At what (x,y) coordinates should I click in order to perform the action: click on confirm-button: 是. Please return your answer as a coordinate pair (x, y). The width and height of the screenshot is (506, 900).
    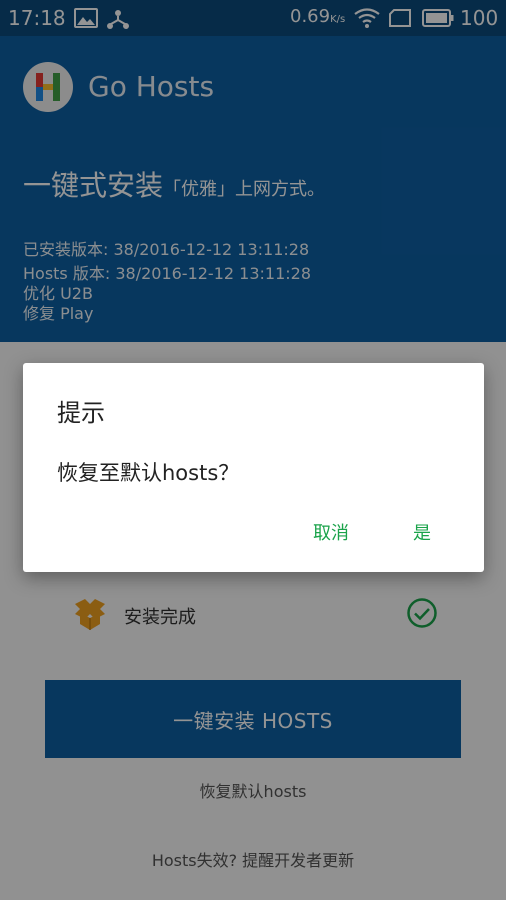
    Looking at the image, I should click on (422, 532).